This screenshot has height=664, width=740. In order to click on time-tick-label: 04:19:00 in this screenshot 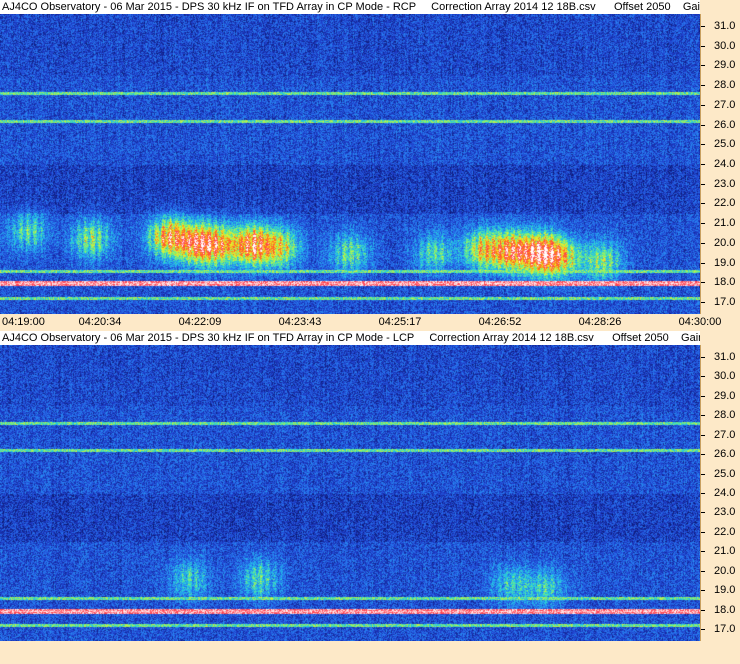, I will do `click(23, 322)`.